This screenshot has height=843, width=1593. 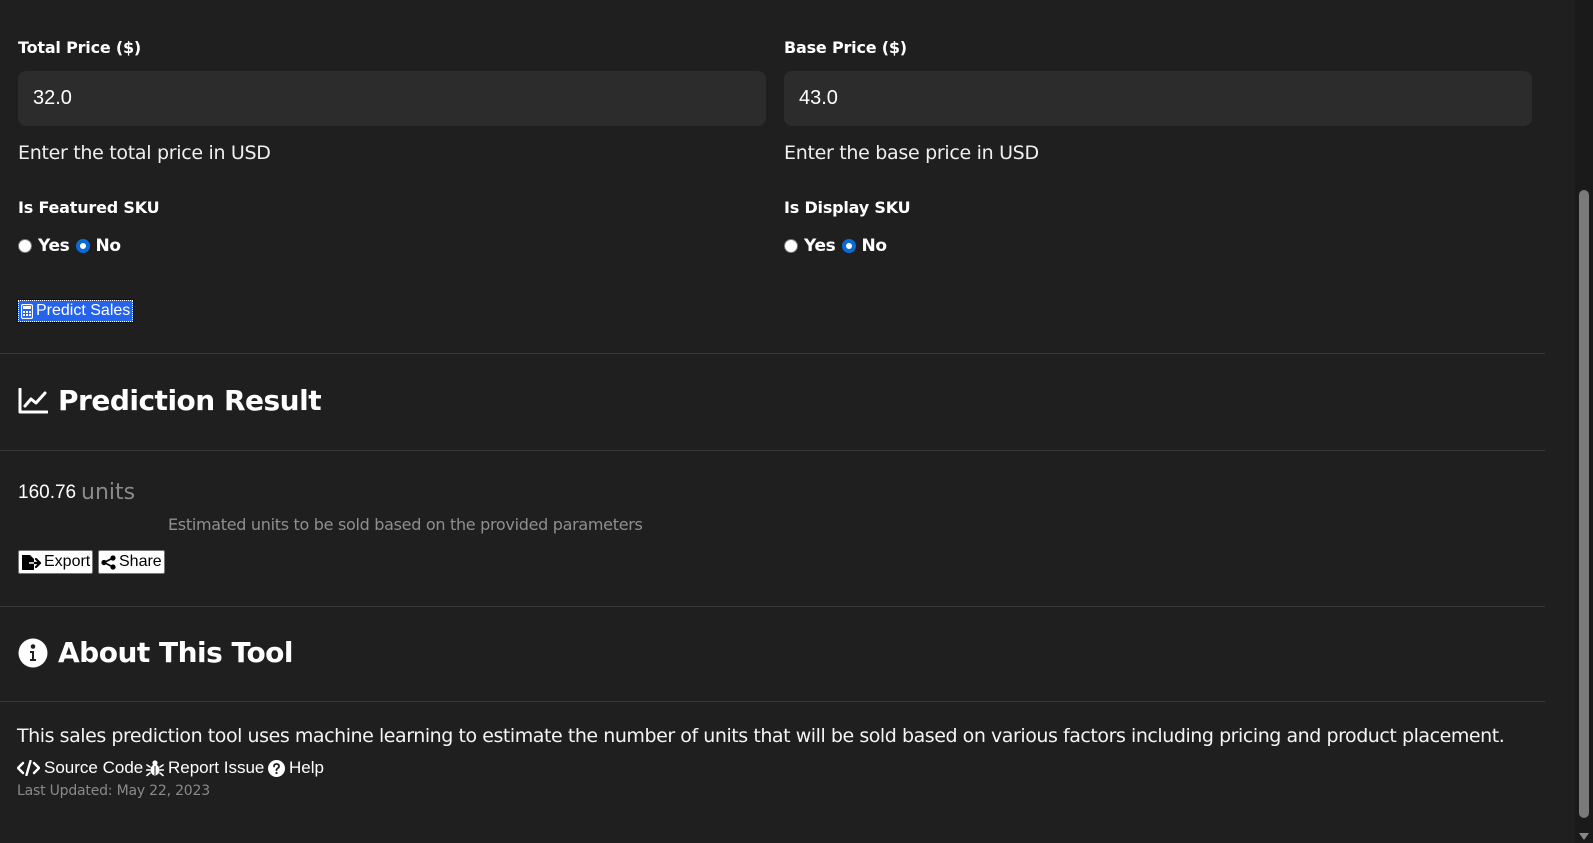 What do you see at coordinates (276, 768) in the screenshot?
I see `question-circle-icon` at bounding box center [276, 768].